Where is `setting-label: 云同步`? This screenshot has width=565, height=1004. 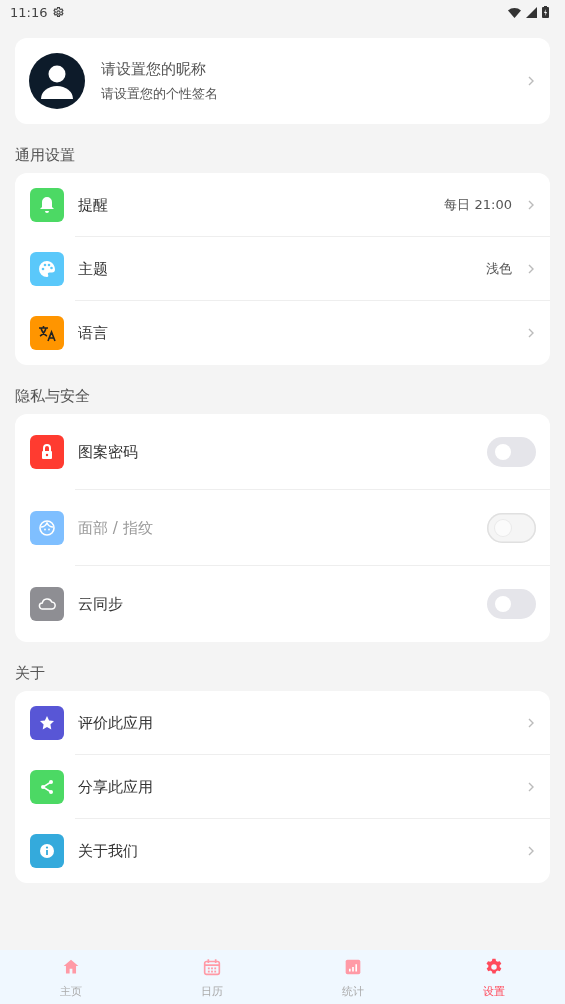 setting-label: 云同步 is located at coordinates (101, 604).